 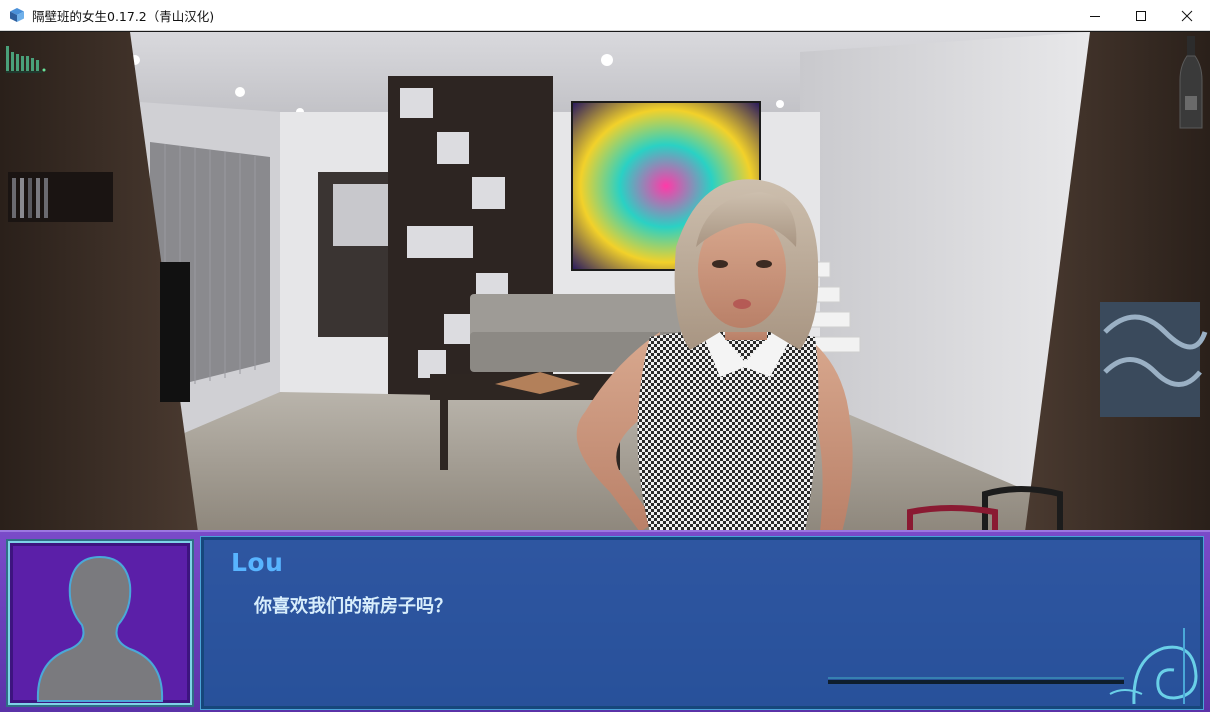 What do you see at coordinates (26, 59) in the screenshot?
I see `hud-bars-icon` at bounding box center [26, 59].